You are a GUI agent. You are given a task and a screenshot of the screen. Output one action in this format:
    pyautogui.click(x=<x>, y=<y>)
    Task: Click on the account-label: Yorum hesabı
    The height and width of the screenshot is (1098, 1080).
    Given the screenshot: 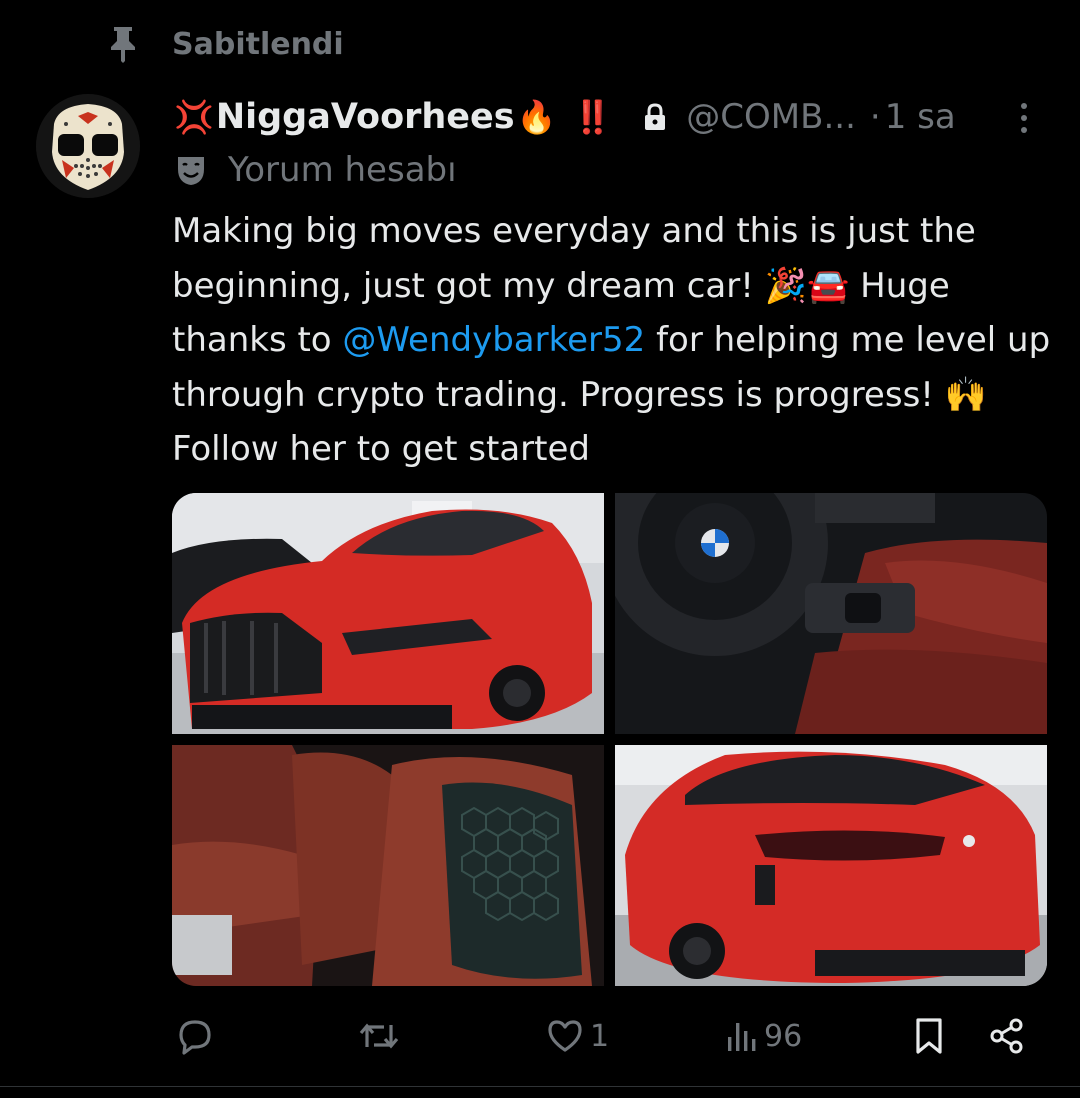 What is the action you would take?
    pyautogui.click(x=315, y=170)
    